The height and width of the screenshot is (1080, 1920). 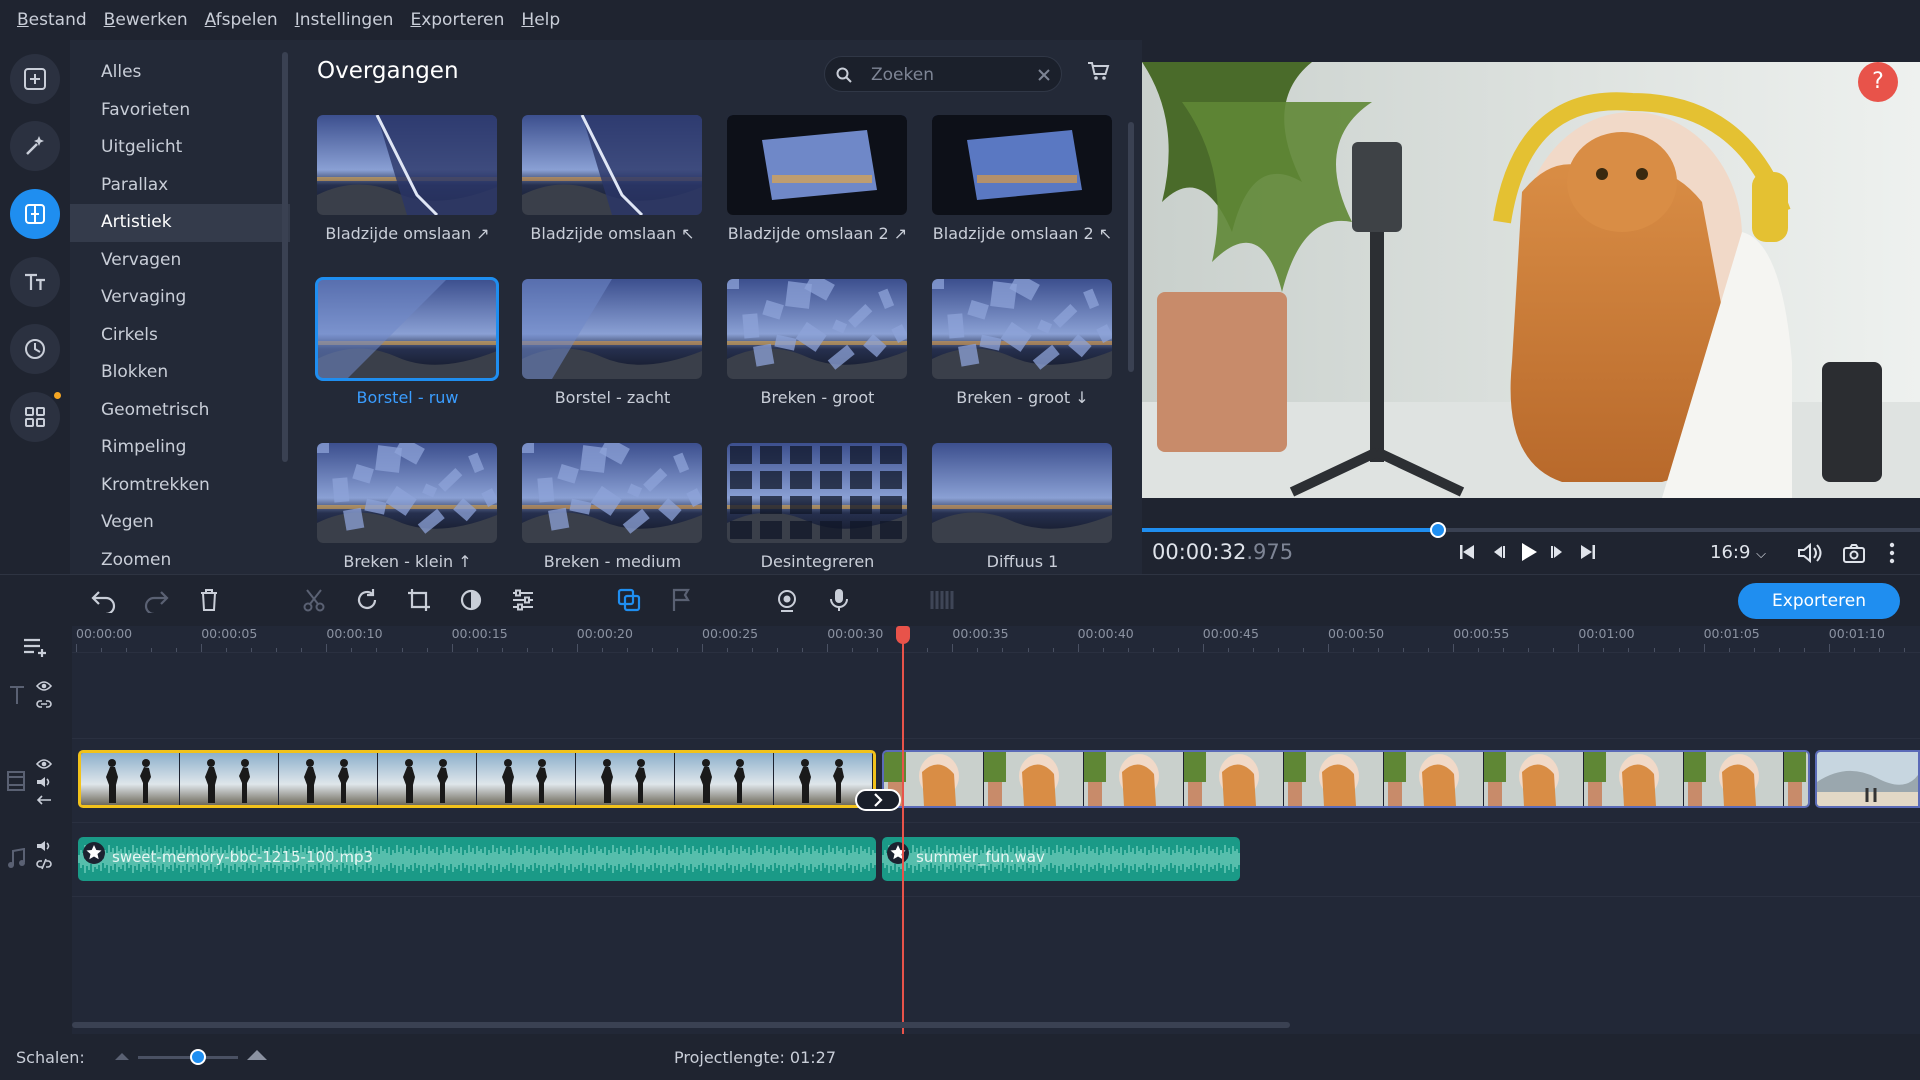 What do you see at coordinates (1867, 779) in the screenshot?
I see `video-clip-beach` at bounding box center [1867, 779].